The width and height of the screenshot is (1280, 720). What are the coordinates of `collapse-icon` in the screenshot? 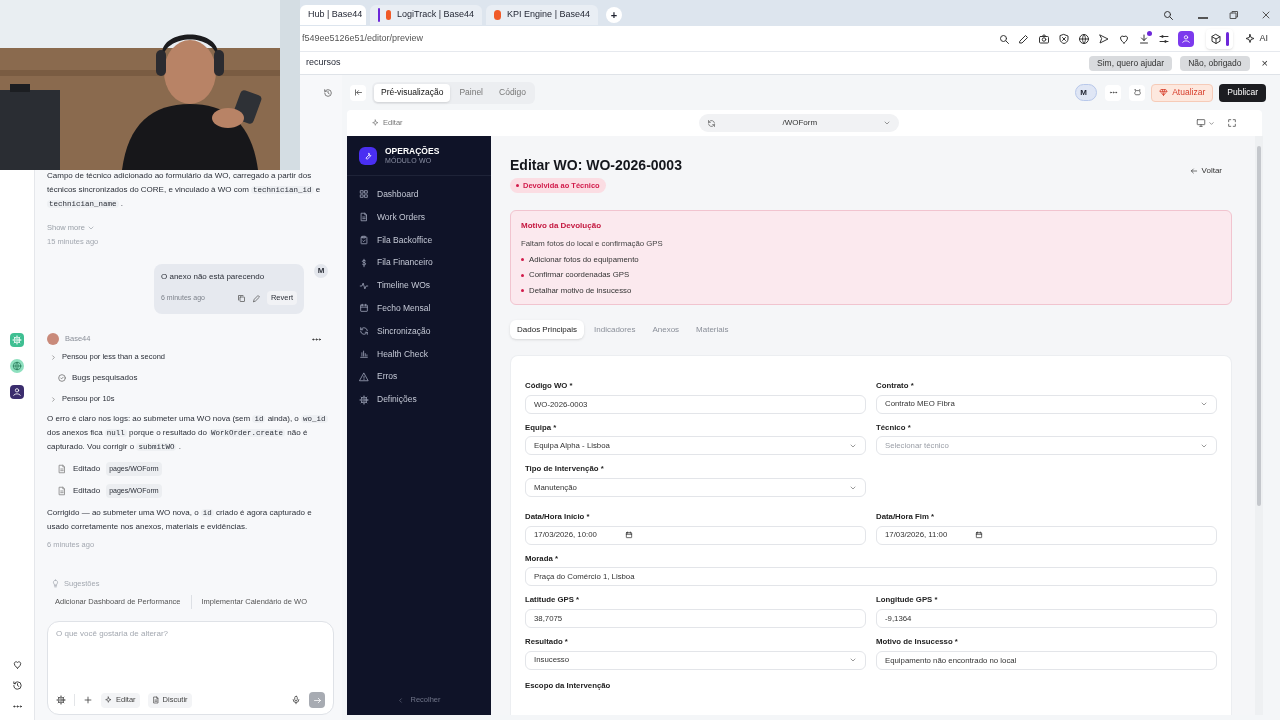 It's located at (358, 92).